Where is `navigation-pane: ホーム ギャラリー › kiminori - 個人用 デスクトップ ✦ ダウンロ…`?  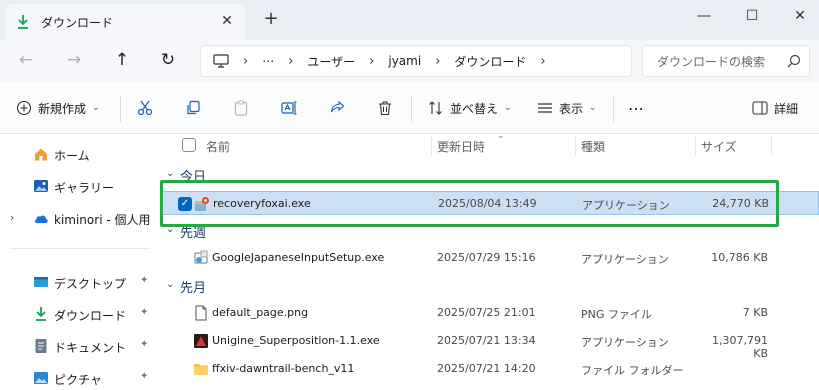
navigation-pane: ホーム ギャラリー › kiminori - 個人用 デスクトップ ✦ ダウンロ… is located at coordinates (80, 262).